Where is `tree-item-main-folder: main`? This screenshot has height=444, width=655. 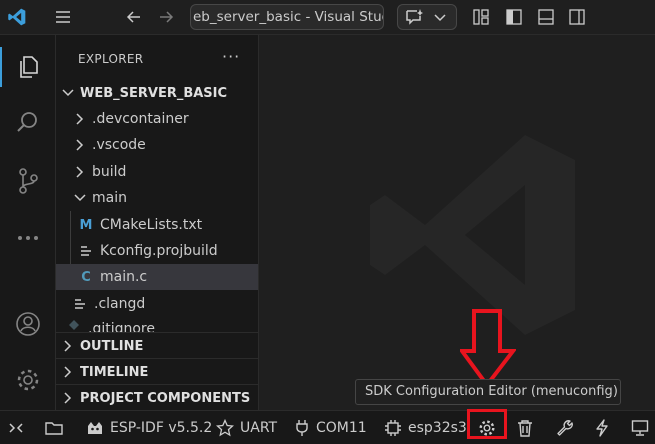 tree-item-main-folder: main is located at coordinates (157, 198).